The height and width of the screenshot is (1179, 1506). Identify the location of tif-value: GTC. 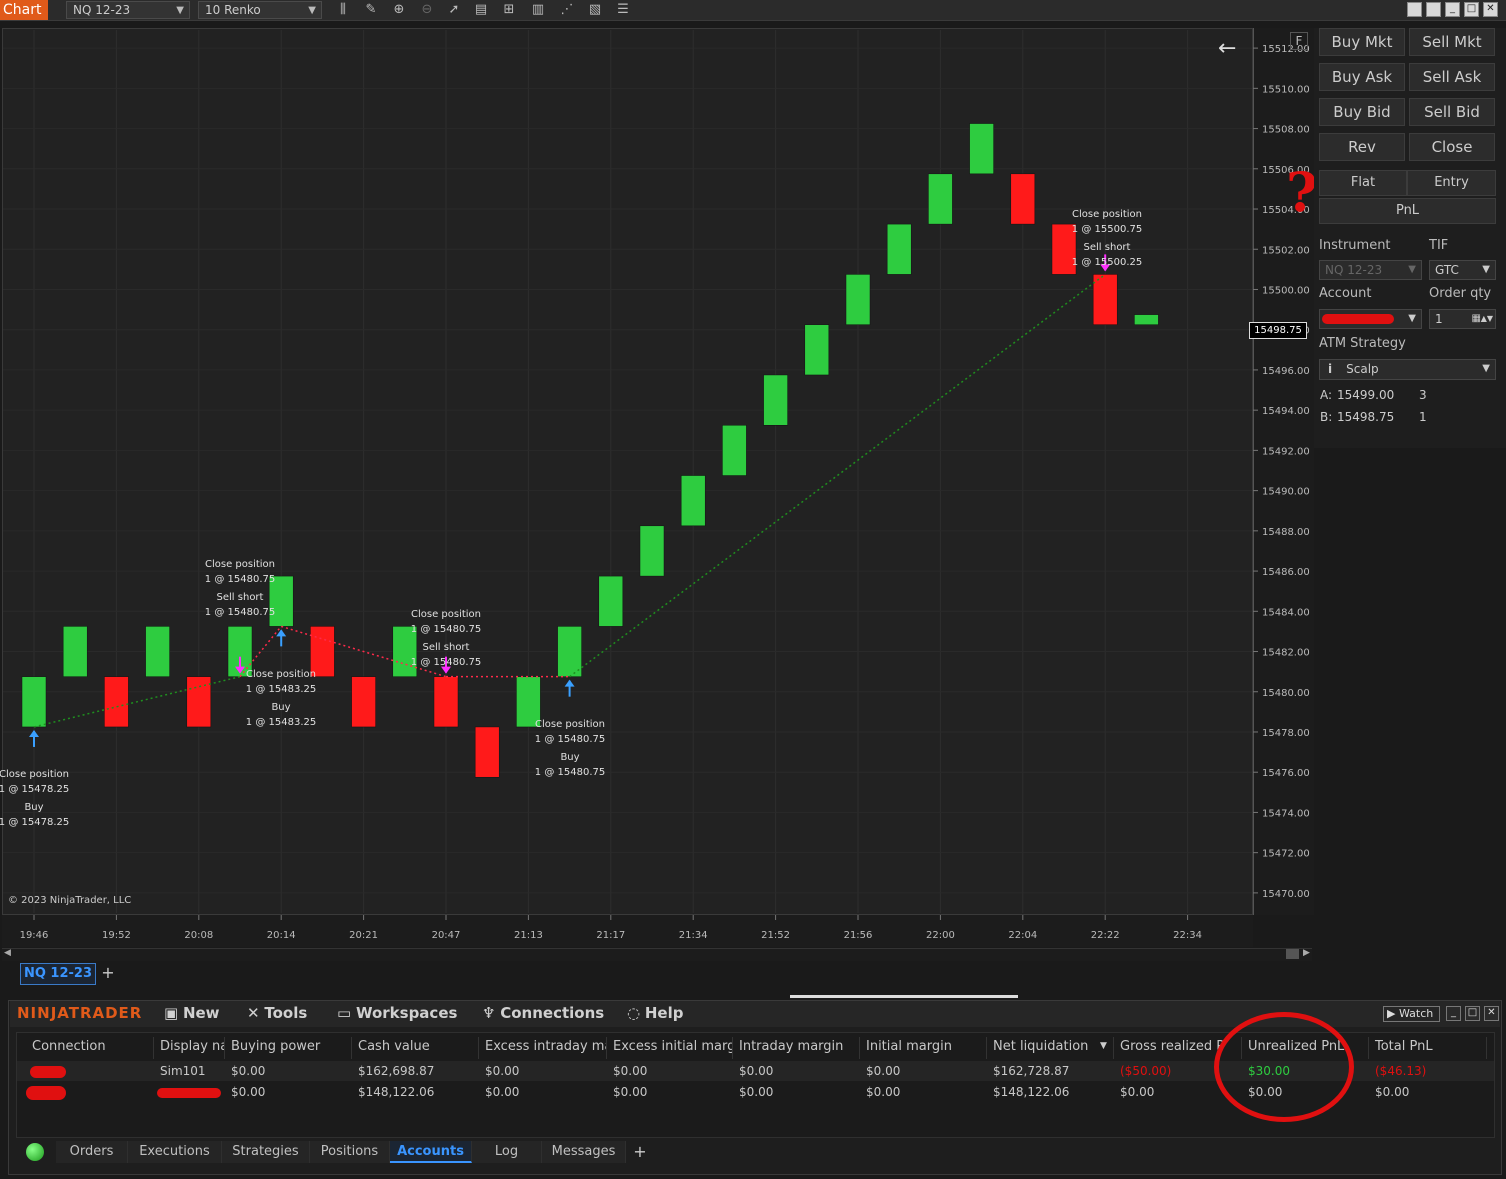
(1447, 270).